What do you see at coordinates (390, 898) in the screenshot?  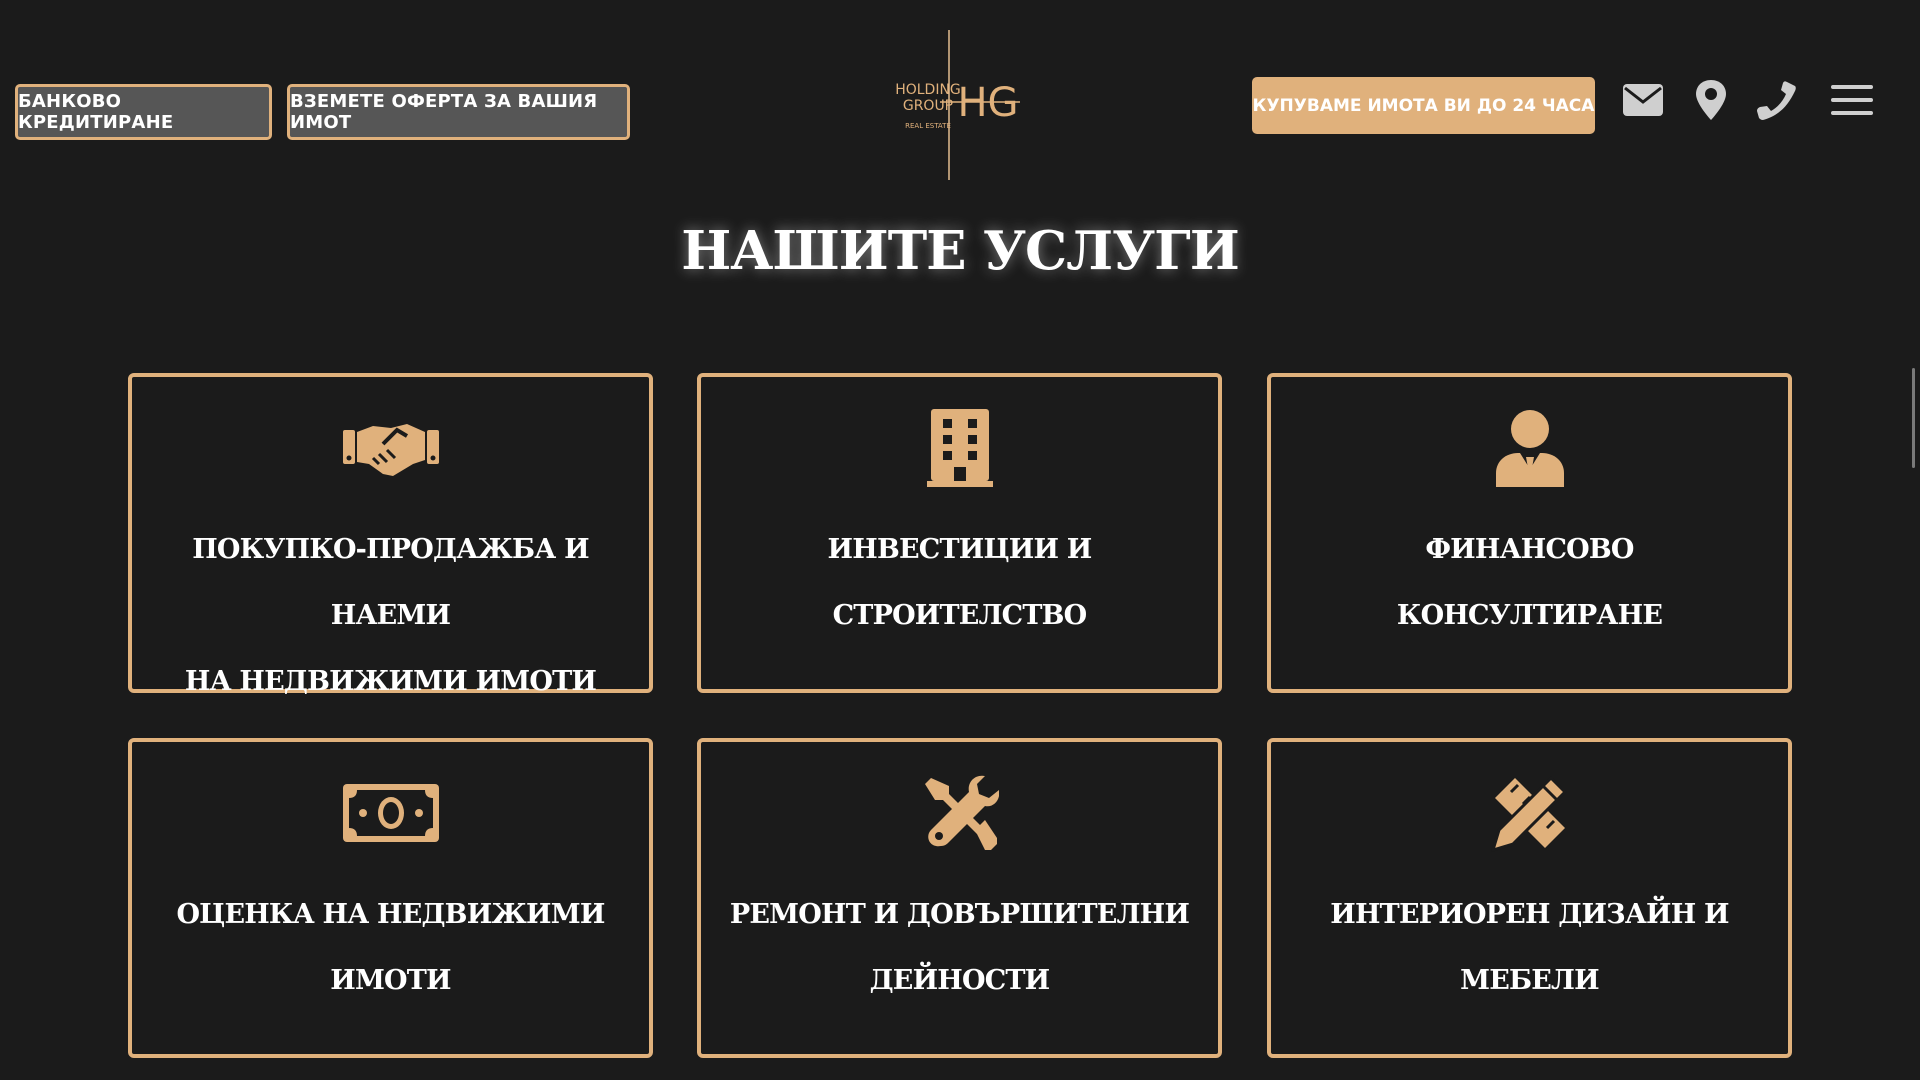 I see `service-card-valuation: ОЦЕНКА НА НЕДВИЖИМИ ИМОТИ` at bounding box center [390, 898].